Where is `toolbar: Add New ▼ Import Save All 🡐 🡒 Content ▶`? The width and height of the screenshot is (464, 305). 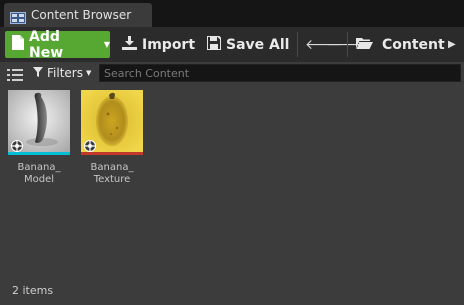 toolbar: Add New ▼ Import Save All 🡐 🡒 Content ▶ is located at coordinates (232, 44).